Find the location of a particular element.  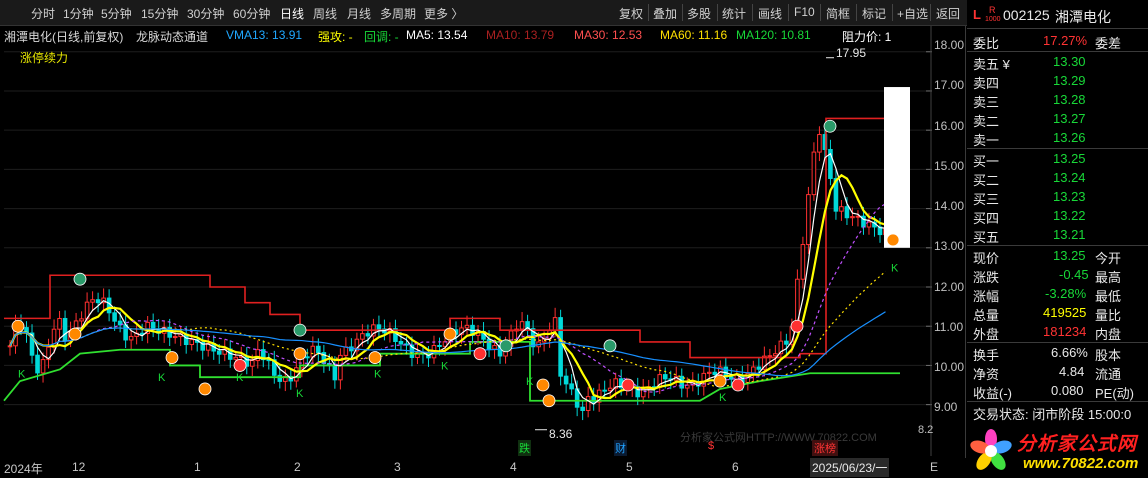

indicator-name: 龙脉动态通道 is located at coordinates (172, 36).